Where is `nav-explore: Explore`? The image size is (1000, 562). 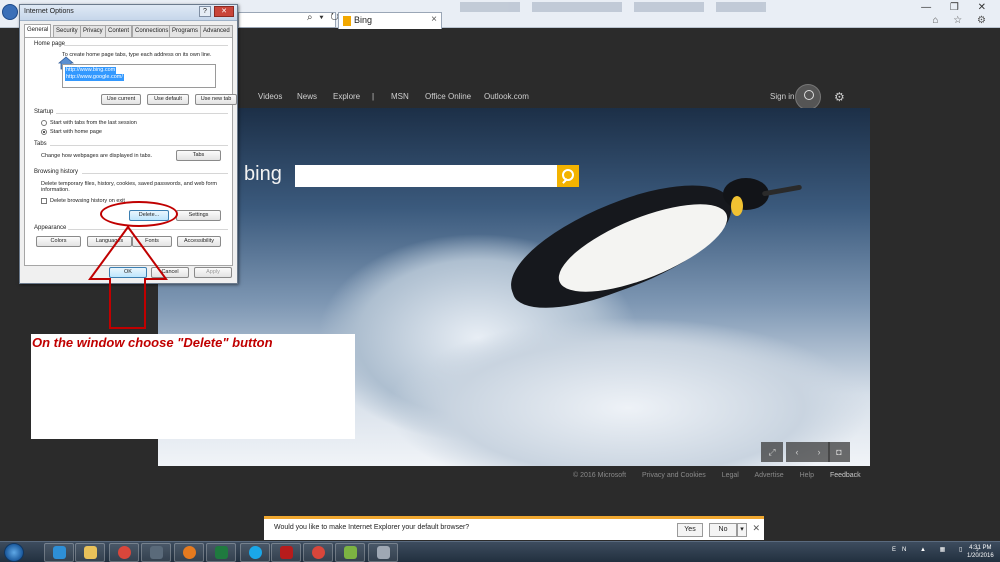
nav-explore: Explore is located at coordinates (346, 96).